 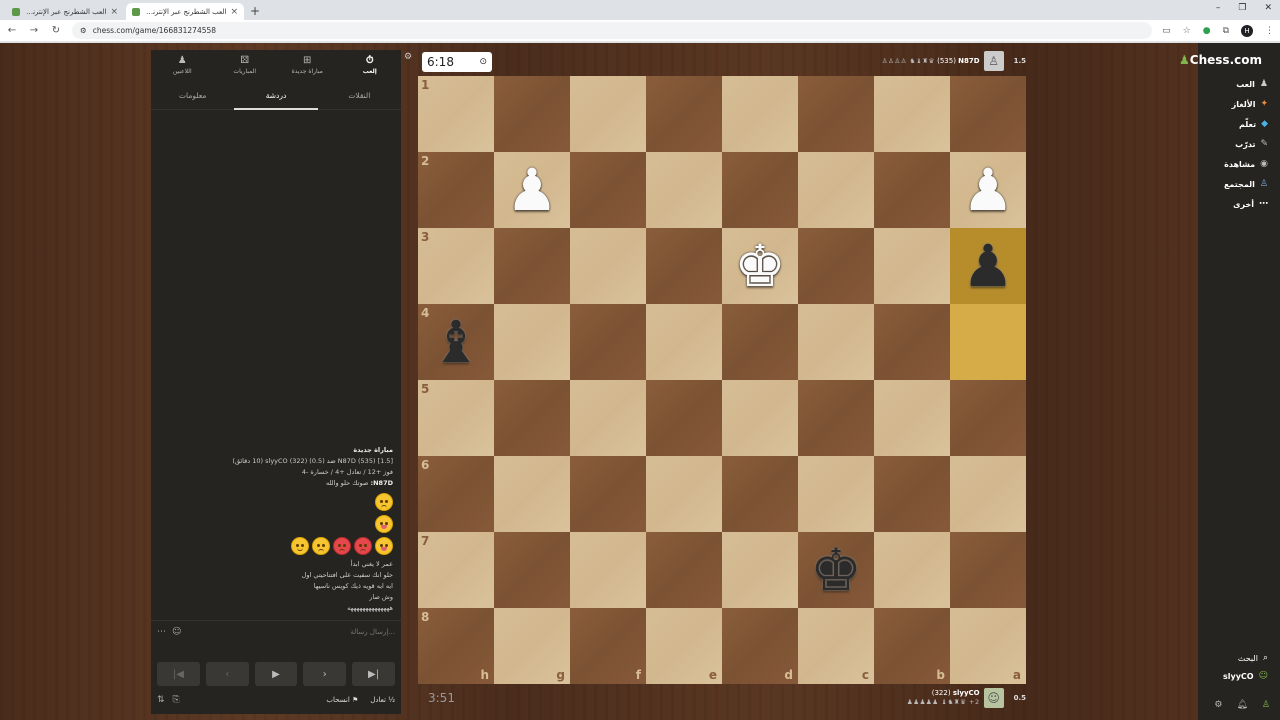 I want to click on square-b7, so click(x=912, y=570).